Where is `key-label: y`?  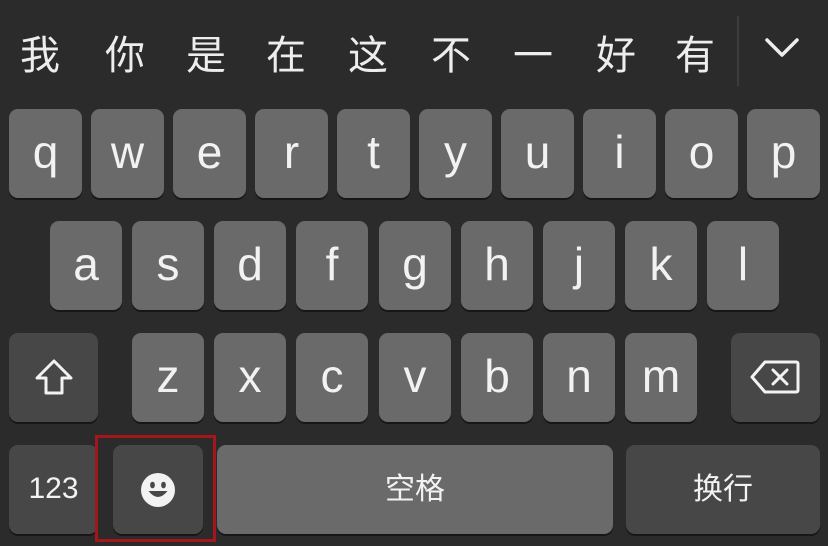
key-label: y is located at coordinates (455, 152).